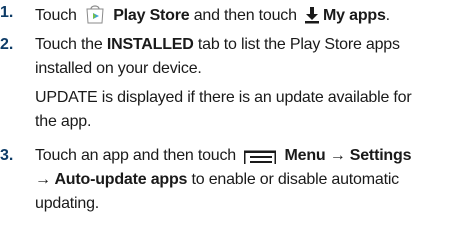  What do you see at coordinates (7, 44) in the screenshot?
I see `step-number: 2.` at bounding box center [7, 44].